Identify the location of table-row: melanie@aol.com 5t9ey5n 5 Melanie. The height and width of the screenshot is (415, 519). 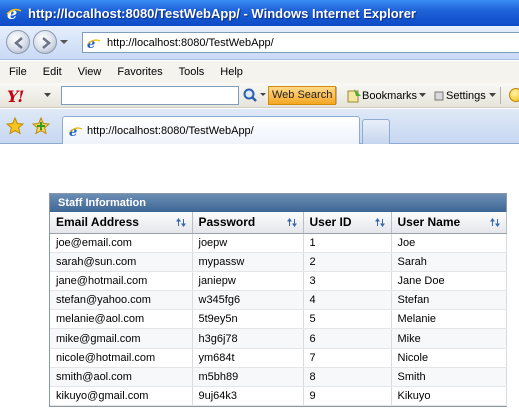
(278, 319).